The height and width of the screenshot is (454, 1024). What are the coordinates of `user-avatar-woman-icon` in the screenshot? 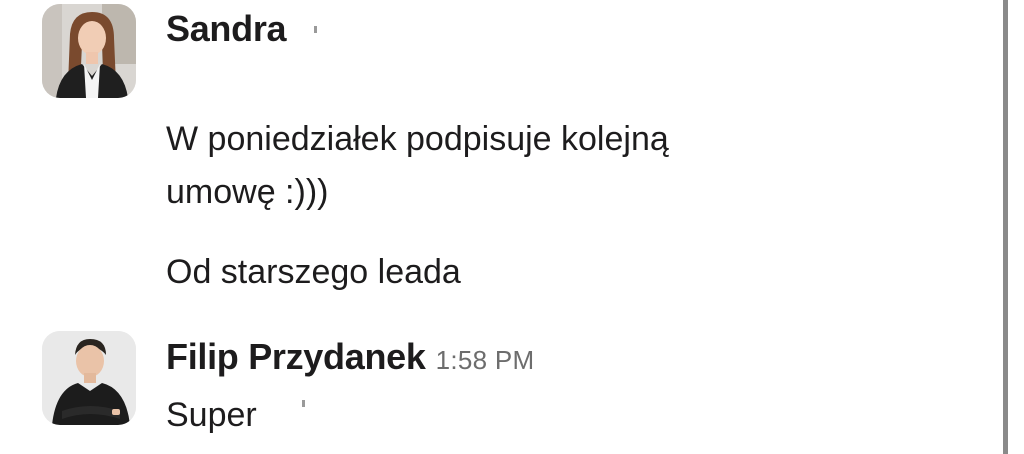 It's located at (89, 51).